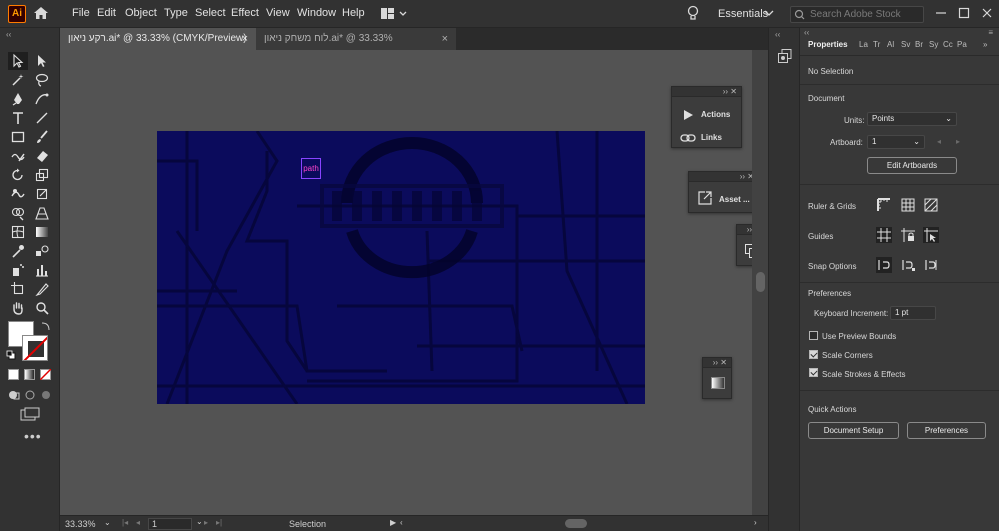  I want to click on default-colors-icon, so click(11, 355).